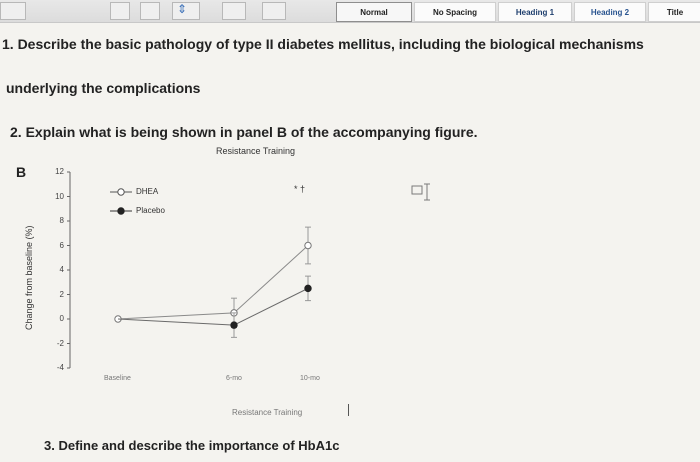  What do you see at coordinates (121, 201) in the screenshot?
I see `chart-legend` at bounding box center [121, 201].